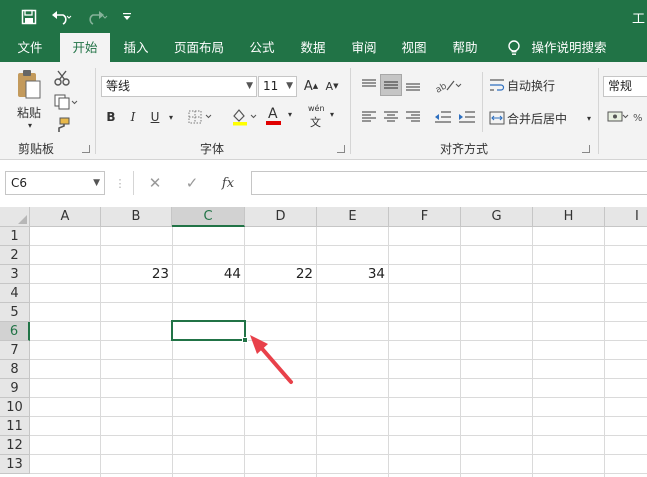 The height and width of the screenshot is (477, 647). Describe the element at coordinates (620, 86) in the screenshot. I see `number-format-value: 常规` at that location.